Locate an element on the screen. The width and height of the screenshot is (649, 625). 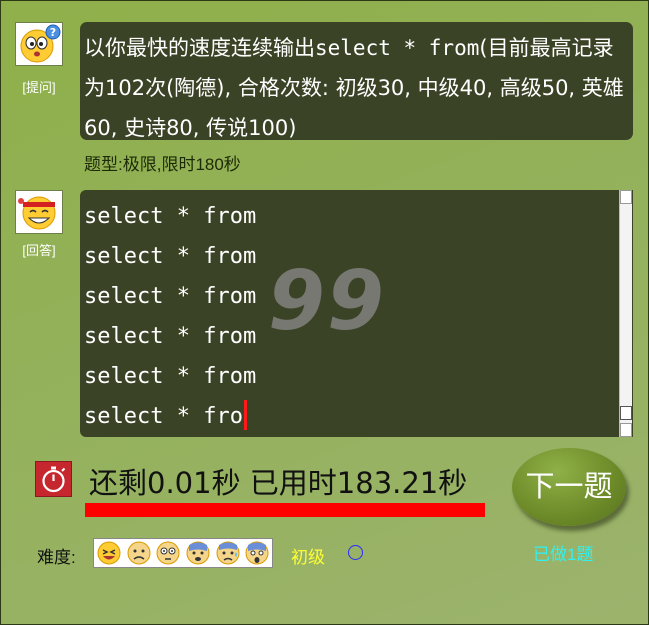
text-caret is located at coordinates (245, 415).